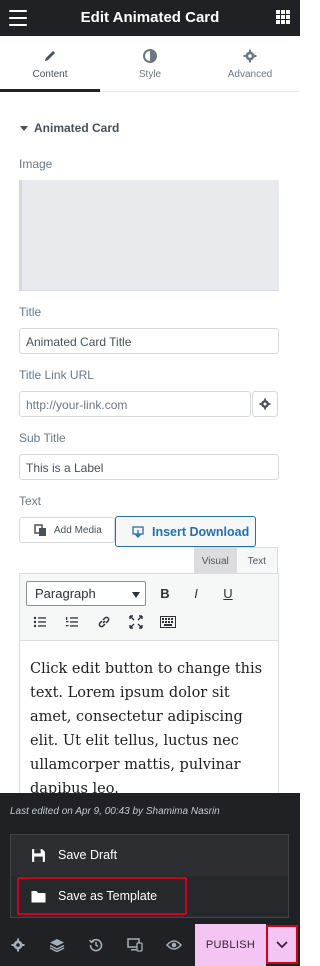 Image resolution: width=320 pixels, height=966 pixels. I want to click on numbered-list-button, so click(72, 622).